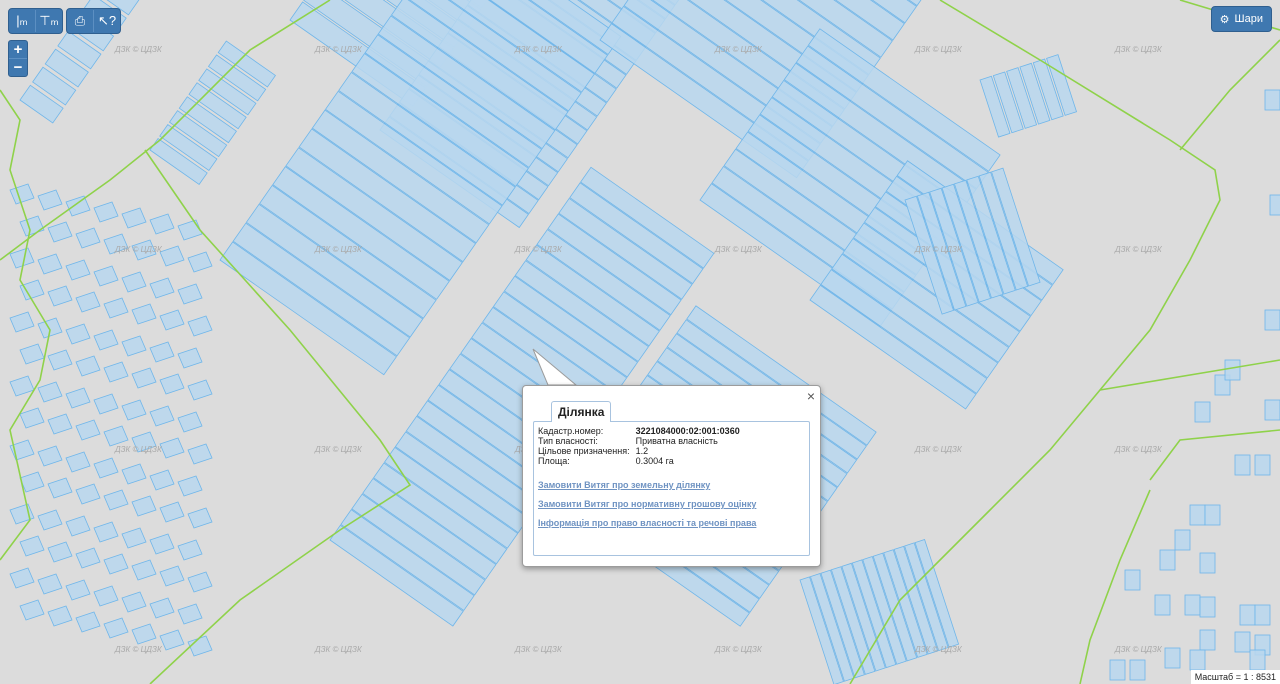  What do you see at coordinates (811, 396) in the screenshot?
I see `close-icon: ×` at bounding box center [811, 396].